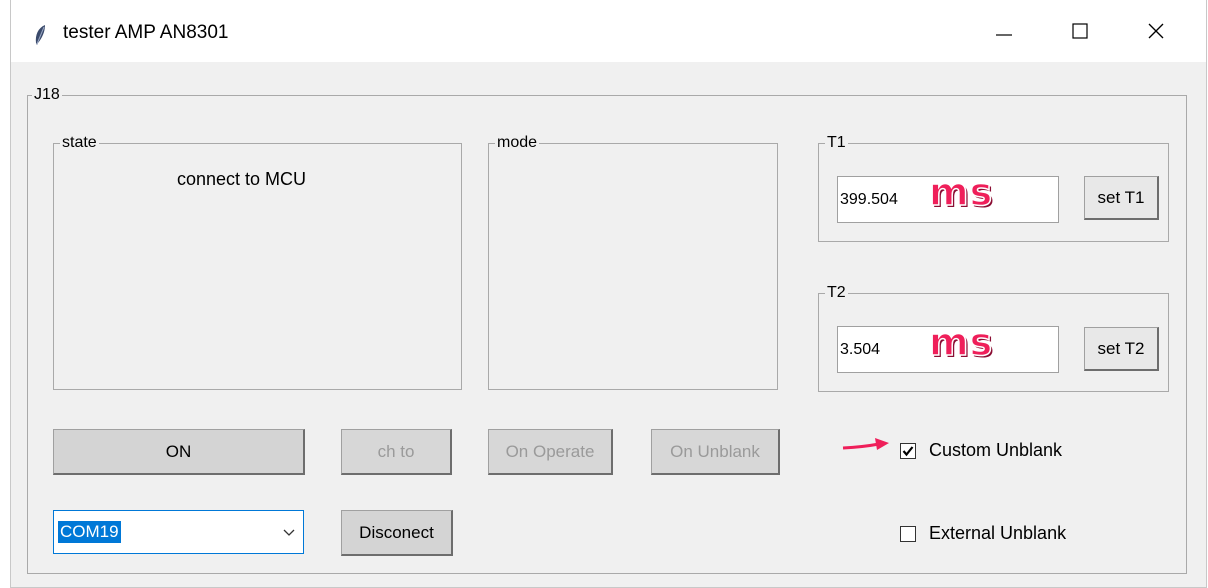 The image size is (1208, 588). Describe the element at coordinates (289, 532) in the screenshot. I see `chevron-down-icon` at that location.